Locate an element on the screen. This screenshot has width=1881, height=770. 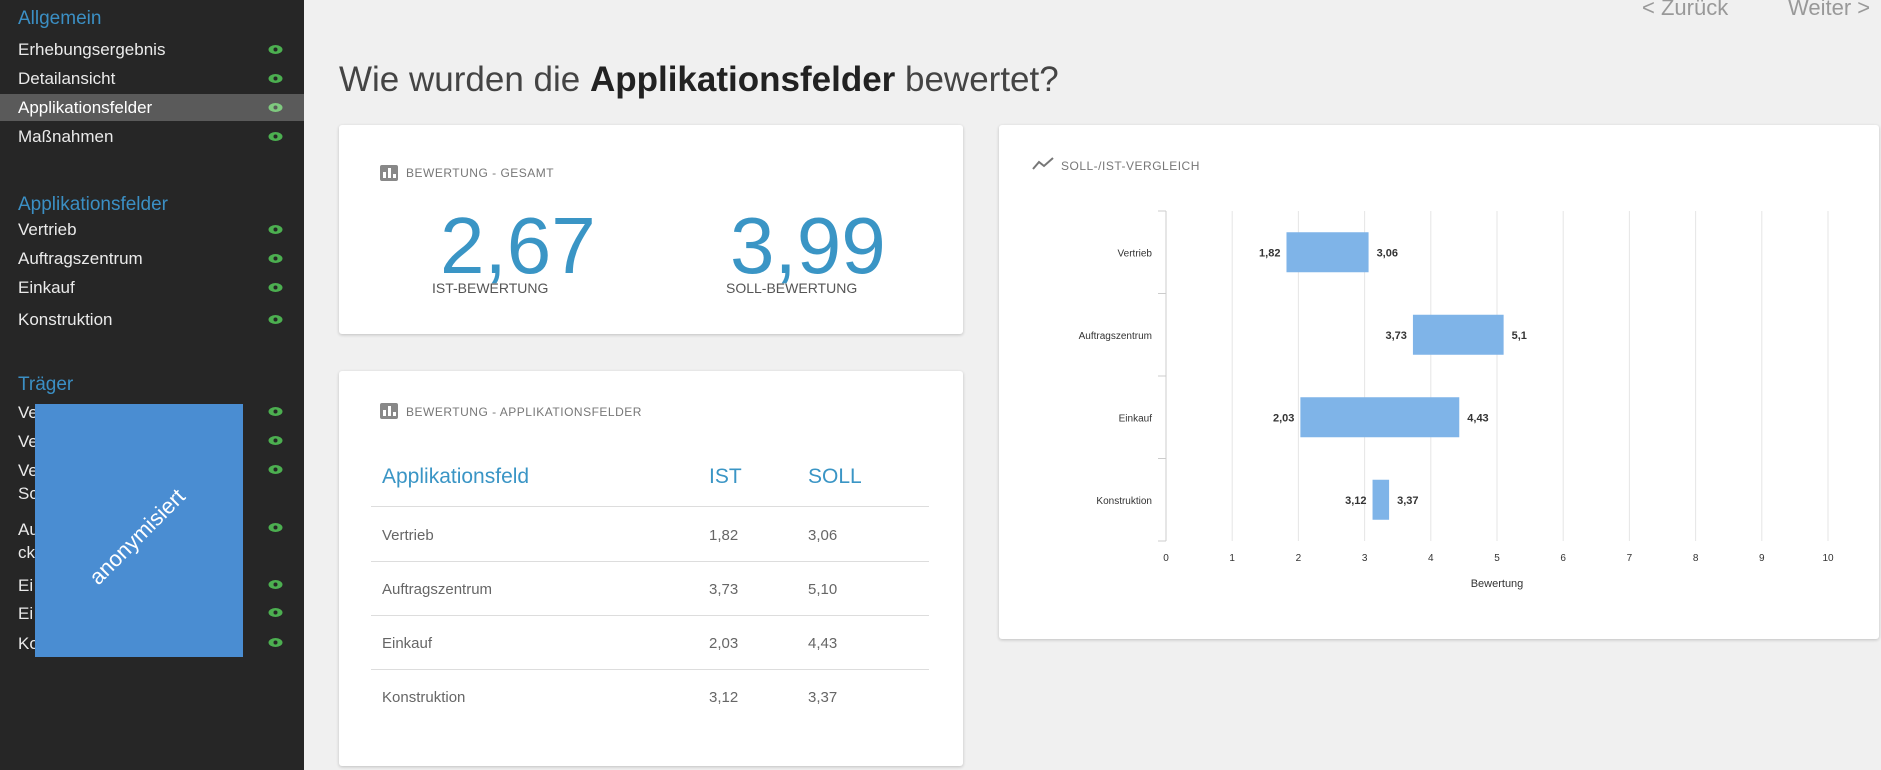
category-label: Einkauf is located at coordinates (1136, 418).